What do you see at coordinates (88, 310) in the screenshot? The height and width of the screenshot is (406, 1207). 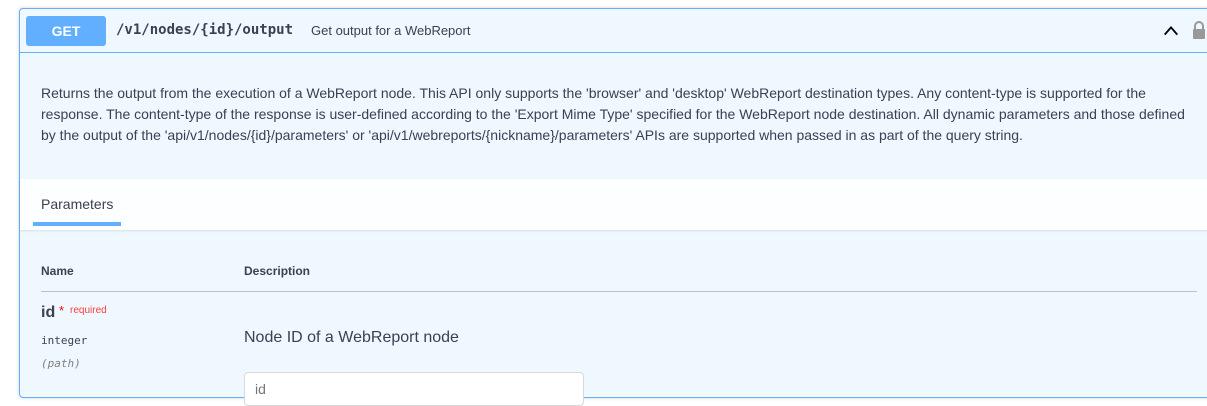 I see `required-label: required` at bounding box center [88, 310].